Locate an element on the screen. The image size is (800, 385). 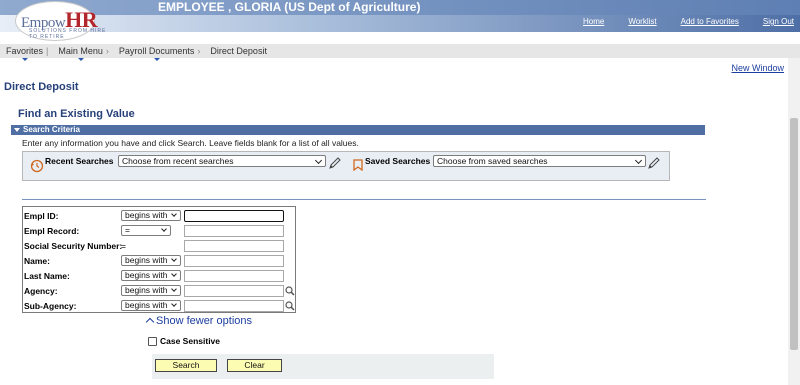
ssn-operator: = is located at coordinates (123, 246).